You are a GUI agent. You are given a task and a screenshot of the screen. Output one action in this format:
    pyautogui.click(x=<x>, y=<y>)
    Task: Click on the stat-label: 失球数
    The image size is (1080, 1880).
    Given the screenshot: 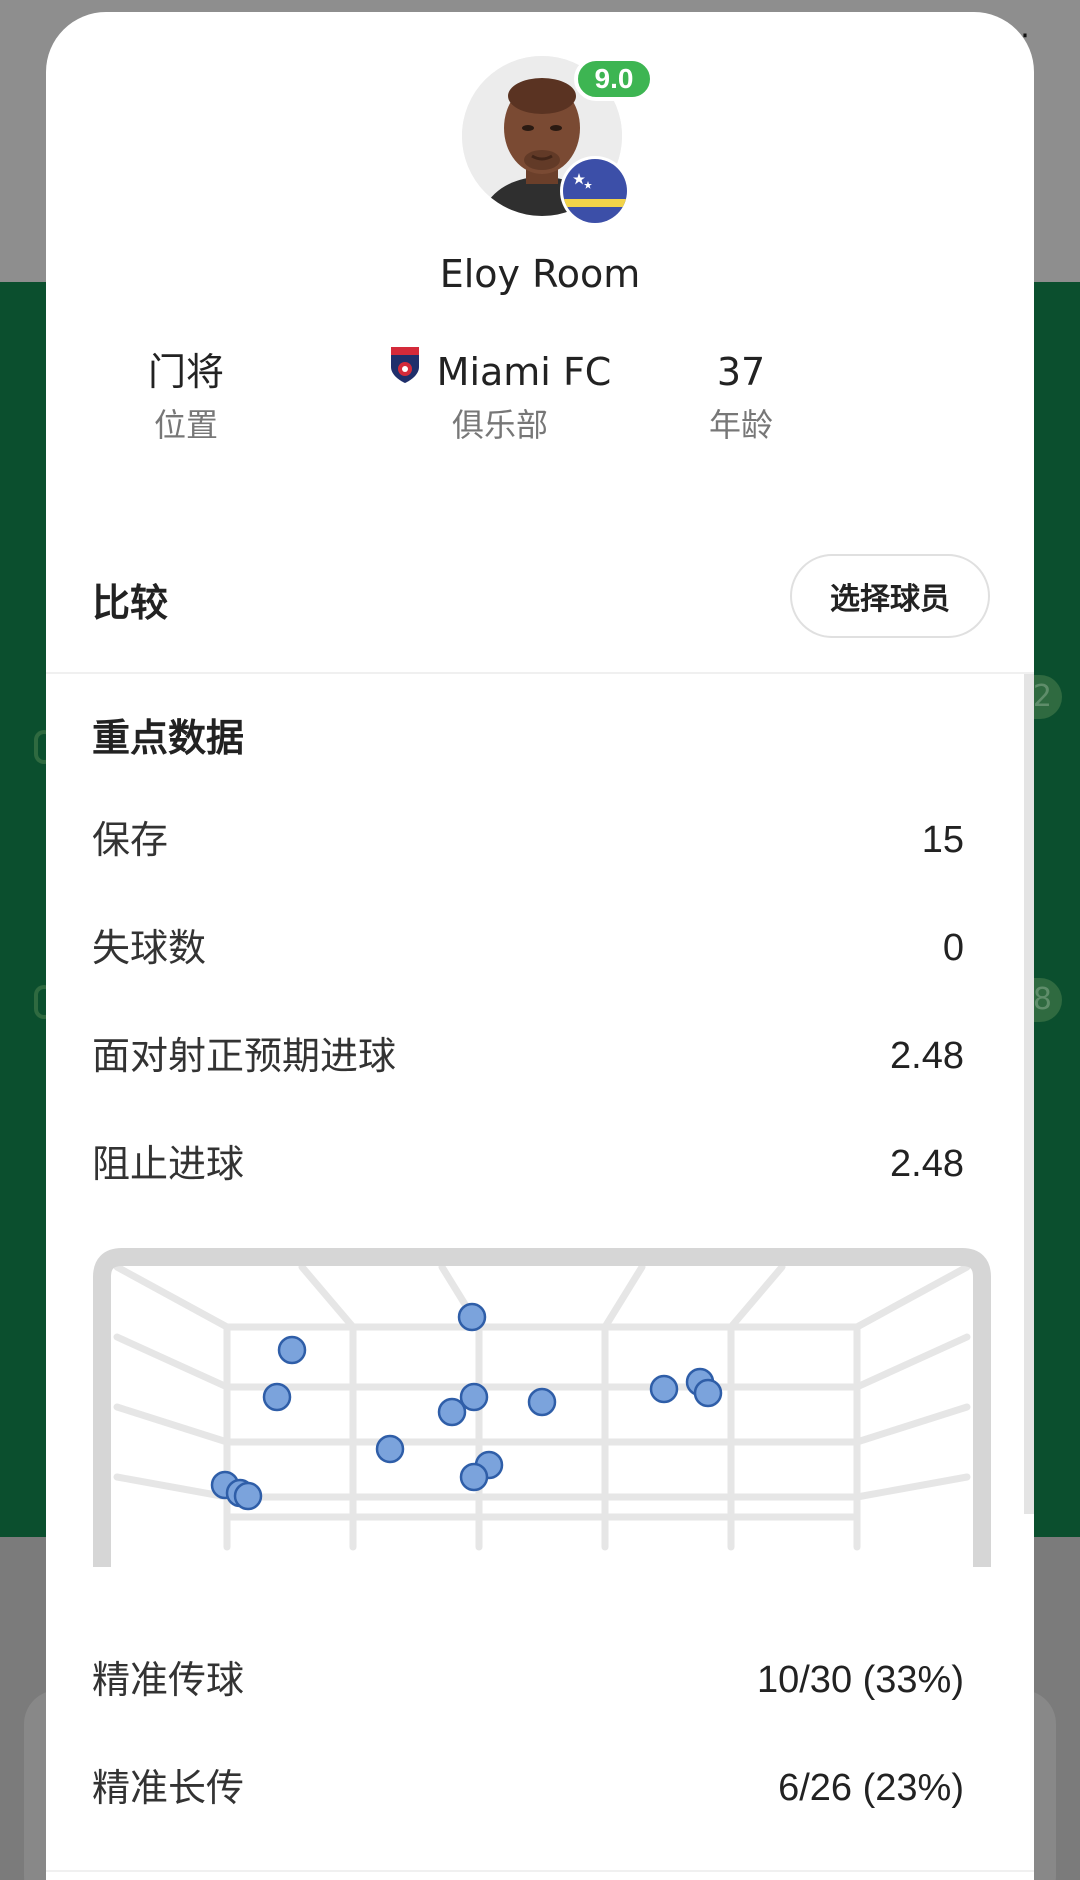 What is the action you would take?
    pyautogui.click(x=149, y=948)
    